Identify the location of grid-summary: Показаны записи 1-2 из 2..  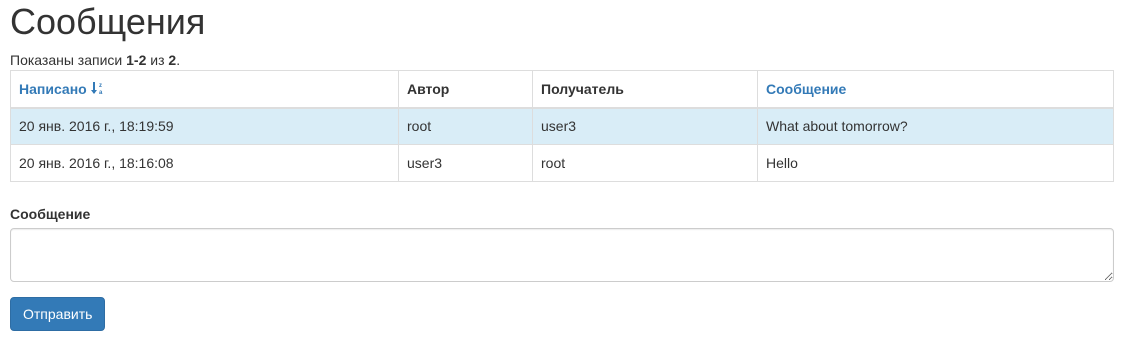
(95, 60).